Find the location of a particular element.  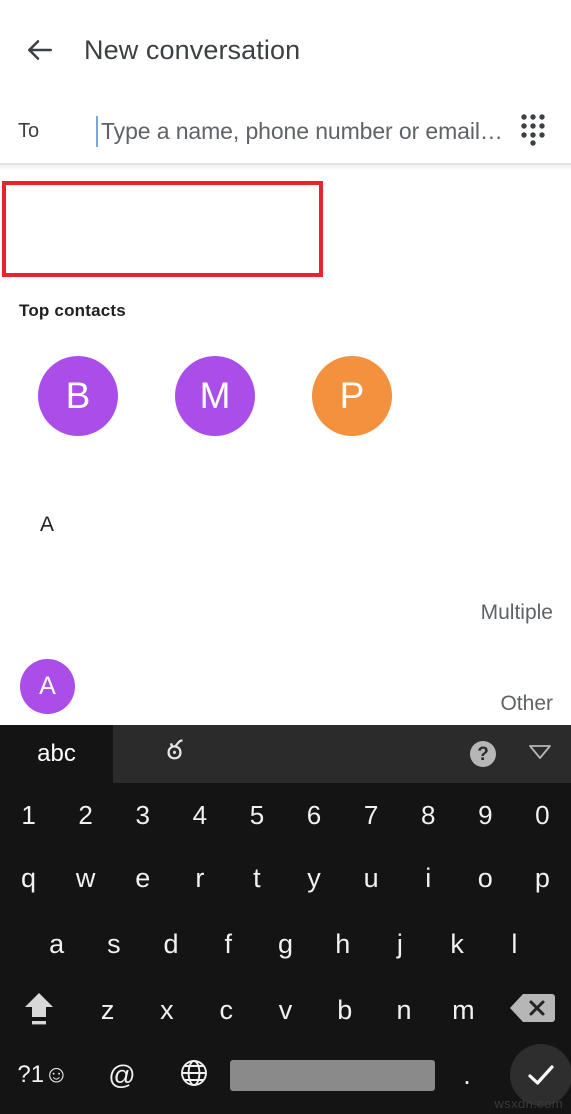

keyboard-collapse-button is located at coordinates (540, 754).